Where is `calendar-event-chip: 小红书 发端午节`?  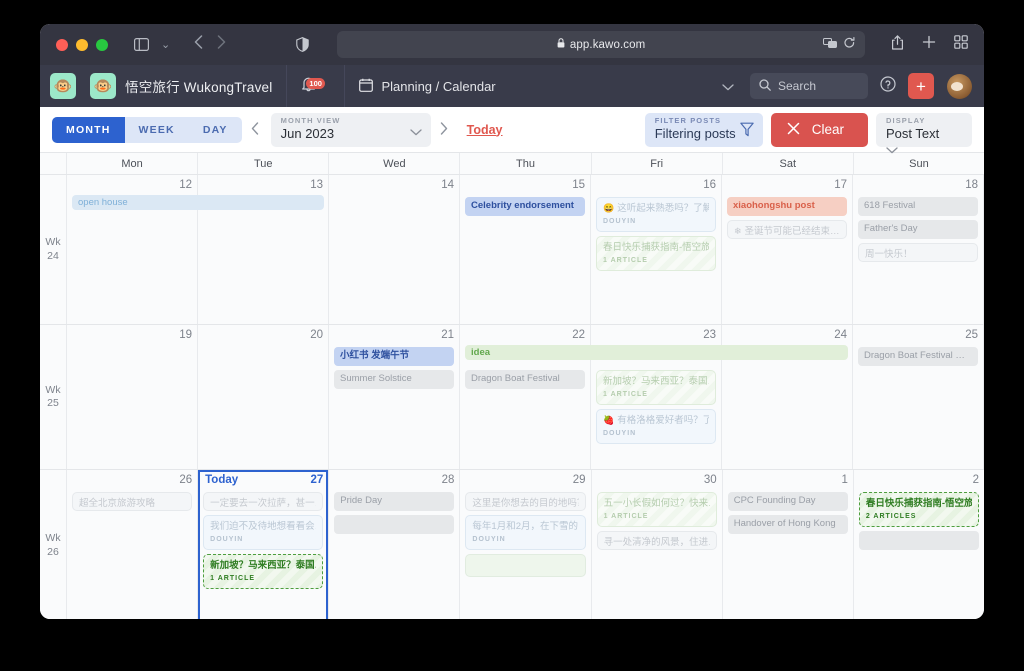 calendar-event-chip: 小红书 发端午节 is located at coordinates (394, 356).